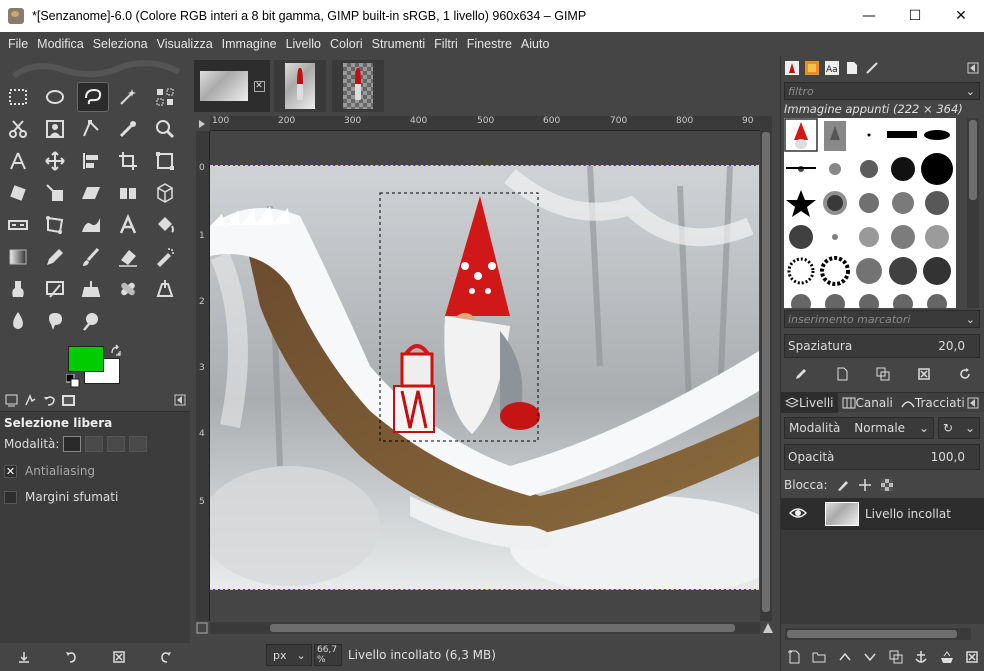 This screenshot has width=984, height=671. I want to click on menu-colori: Colori, so click(346, 44).